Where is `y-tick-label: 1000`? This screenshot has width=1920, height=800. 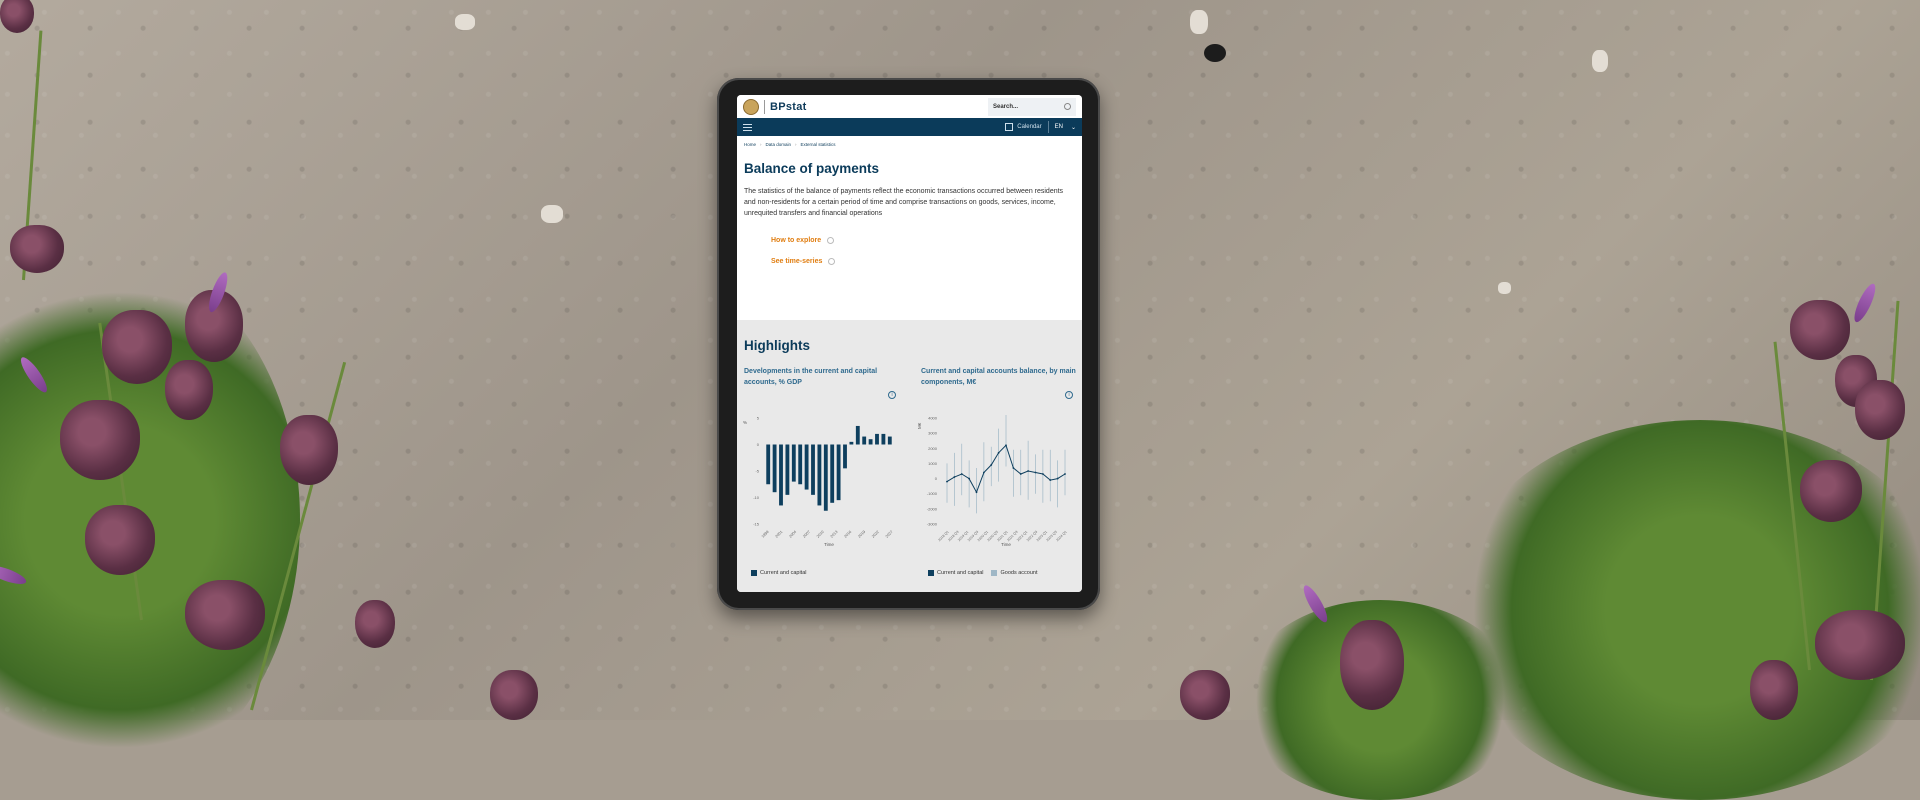
y-tick-label: 1000 is located at coordinates (933, 463).